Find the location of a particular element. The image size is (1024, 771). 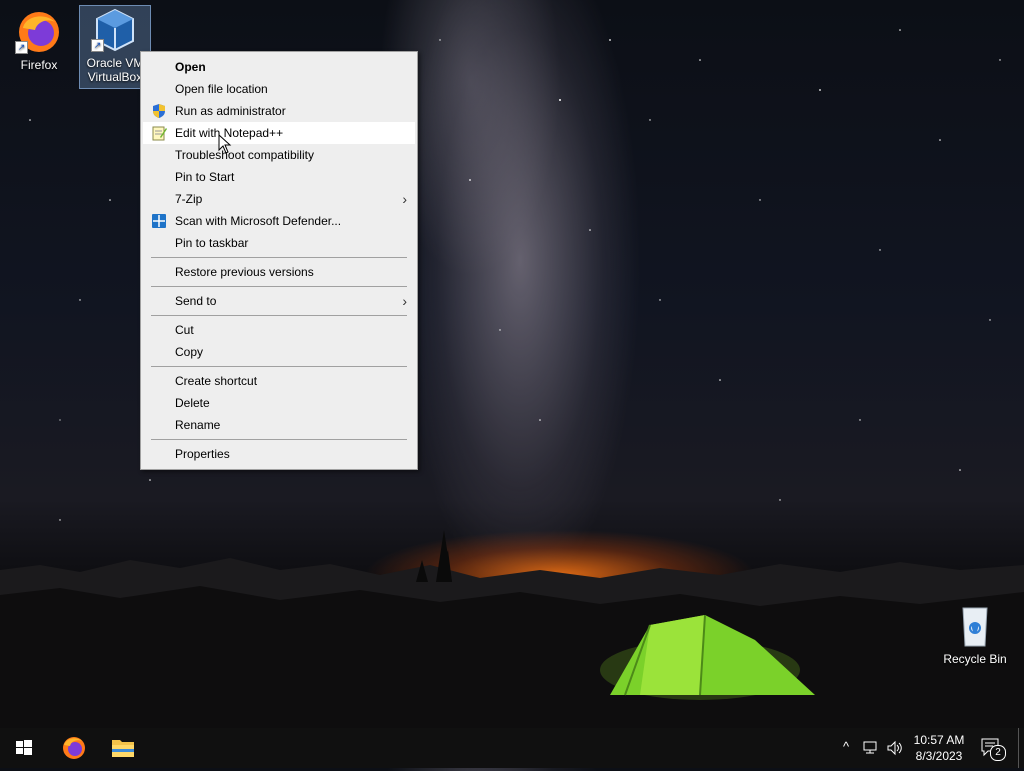

taskbar-file-explorer-button is located at coordinates (123, 748).